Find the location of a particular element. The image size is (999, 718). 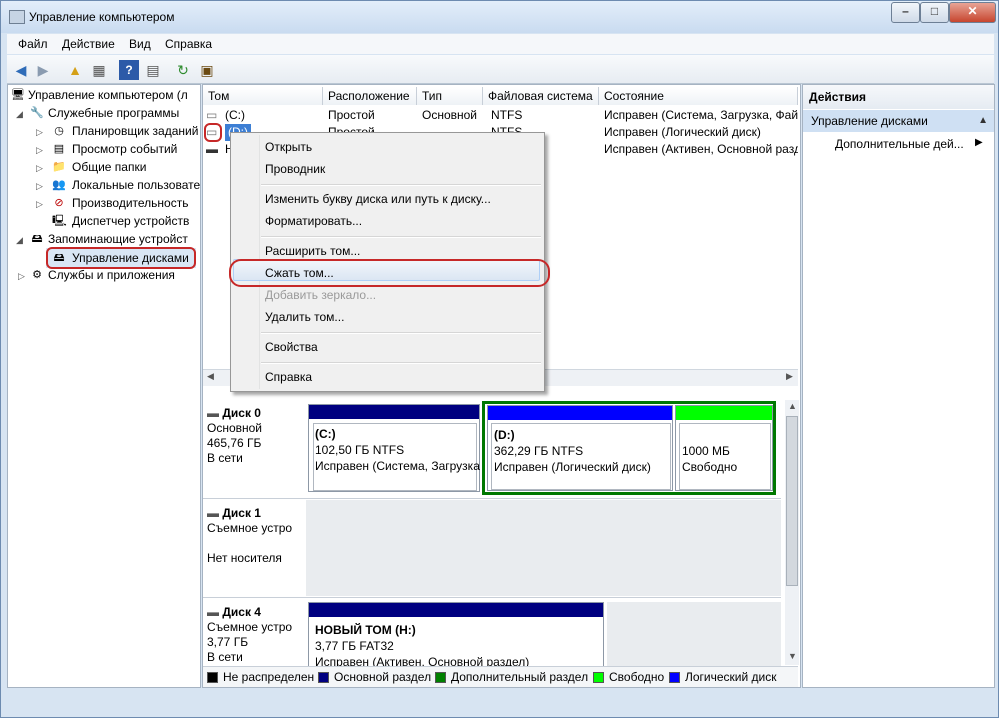

menu-file: Файл is located at coordinates (33, 44).